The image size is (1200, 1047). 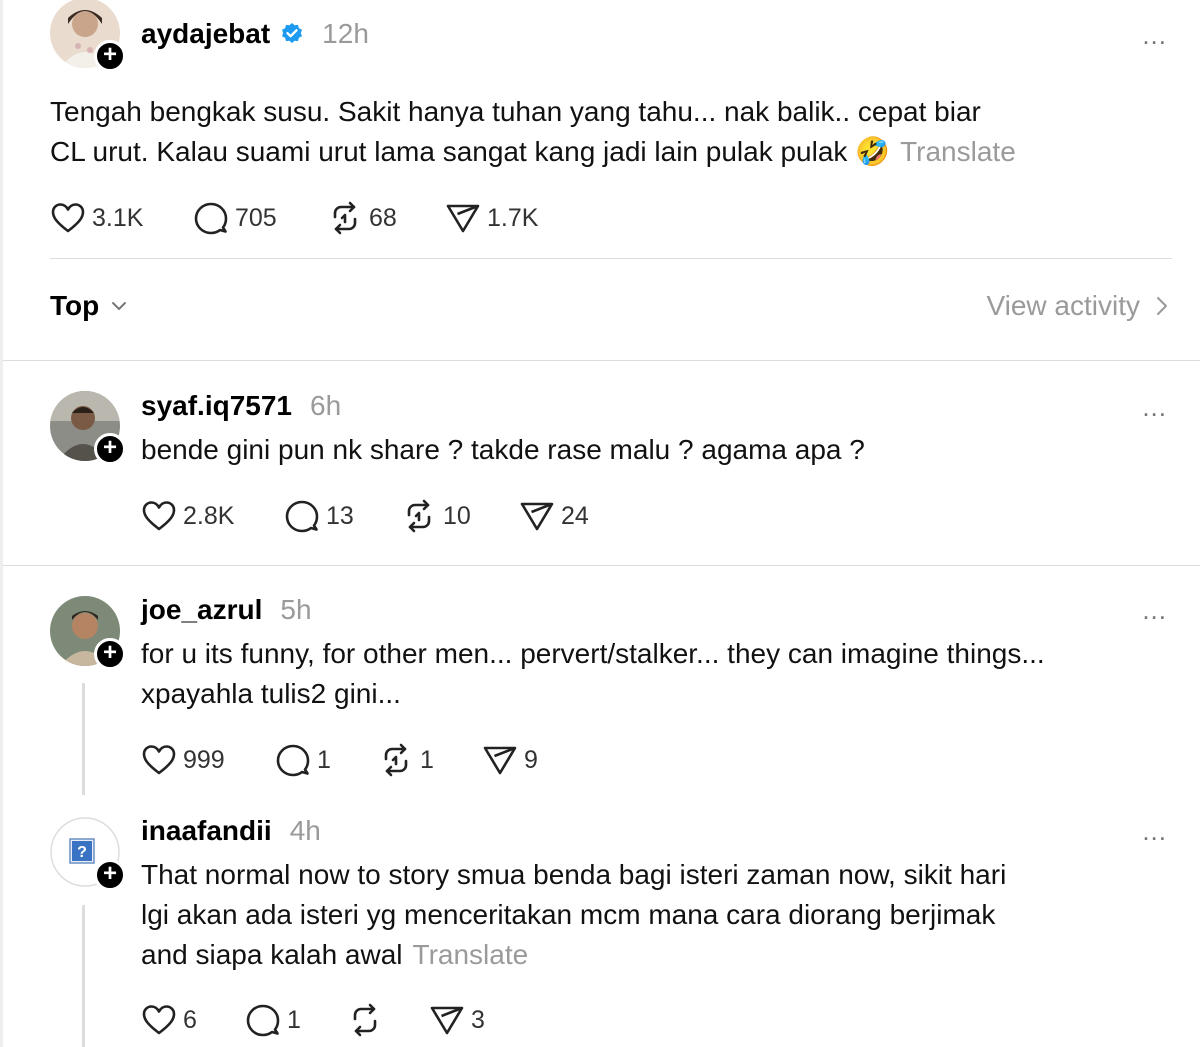 I want to click on reply-button: 13, so click(x=342, y=516).